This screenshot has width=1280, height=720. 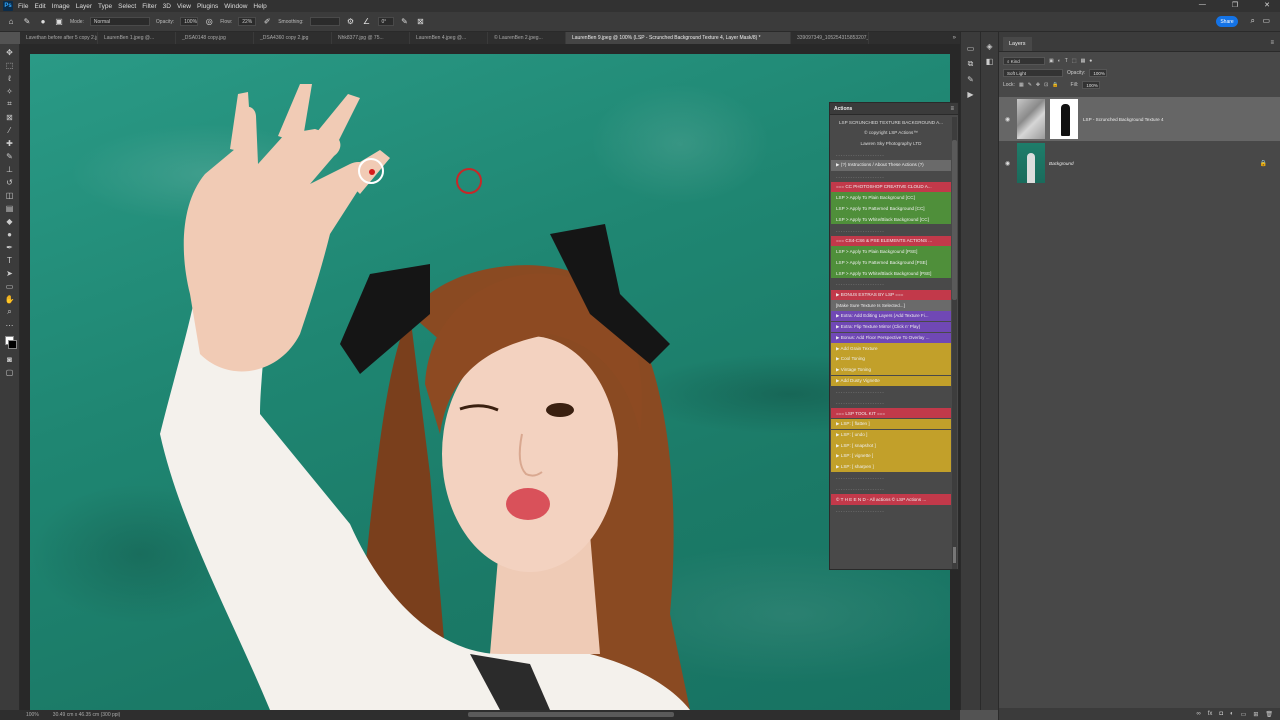 What do you see at coordinates (970, 79) in the screenshot?
I see `brush-panel-icon: ✎` at bounding box center [970, 79].